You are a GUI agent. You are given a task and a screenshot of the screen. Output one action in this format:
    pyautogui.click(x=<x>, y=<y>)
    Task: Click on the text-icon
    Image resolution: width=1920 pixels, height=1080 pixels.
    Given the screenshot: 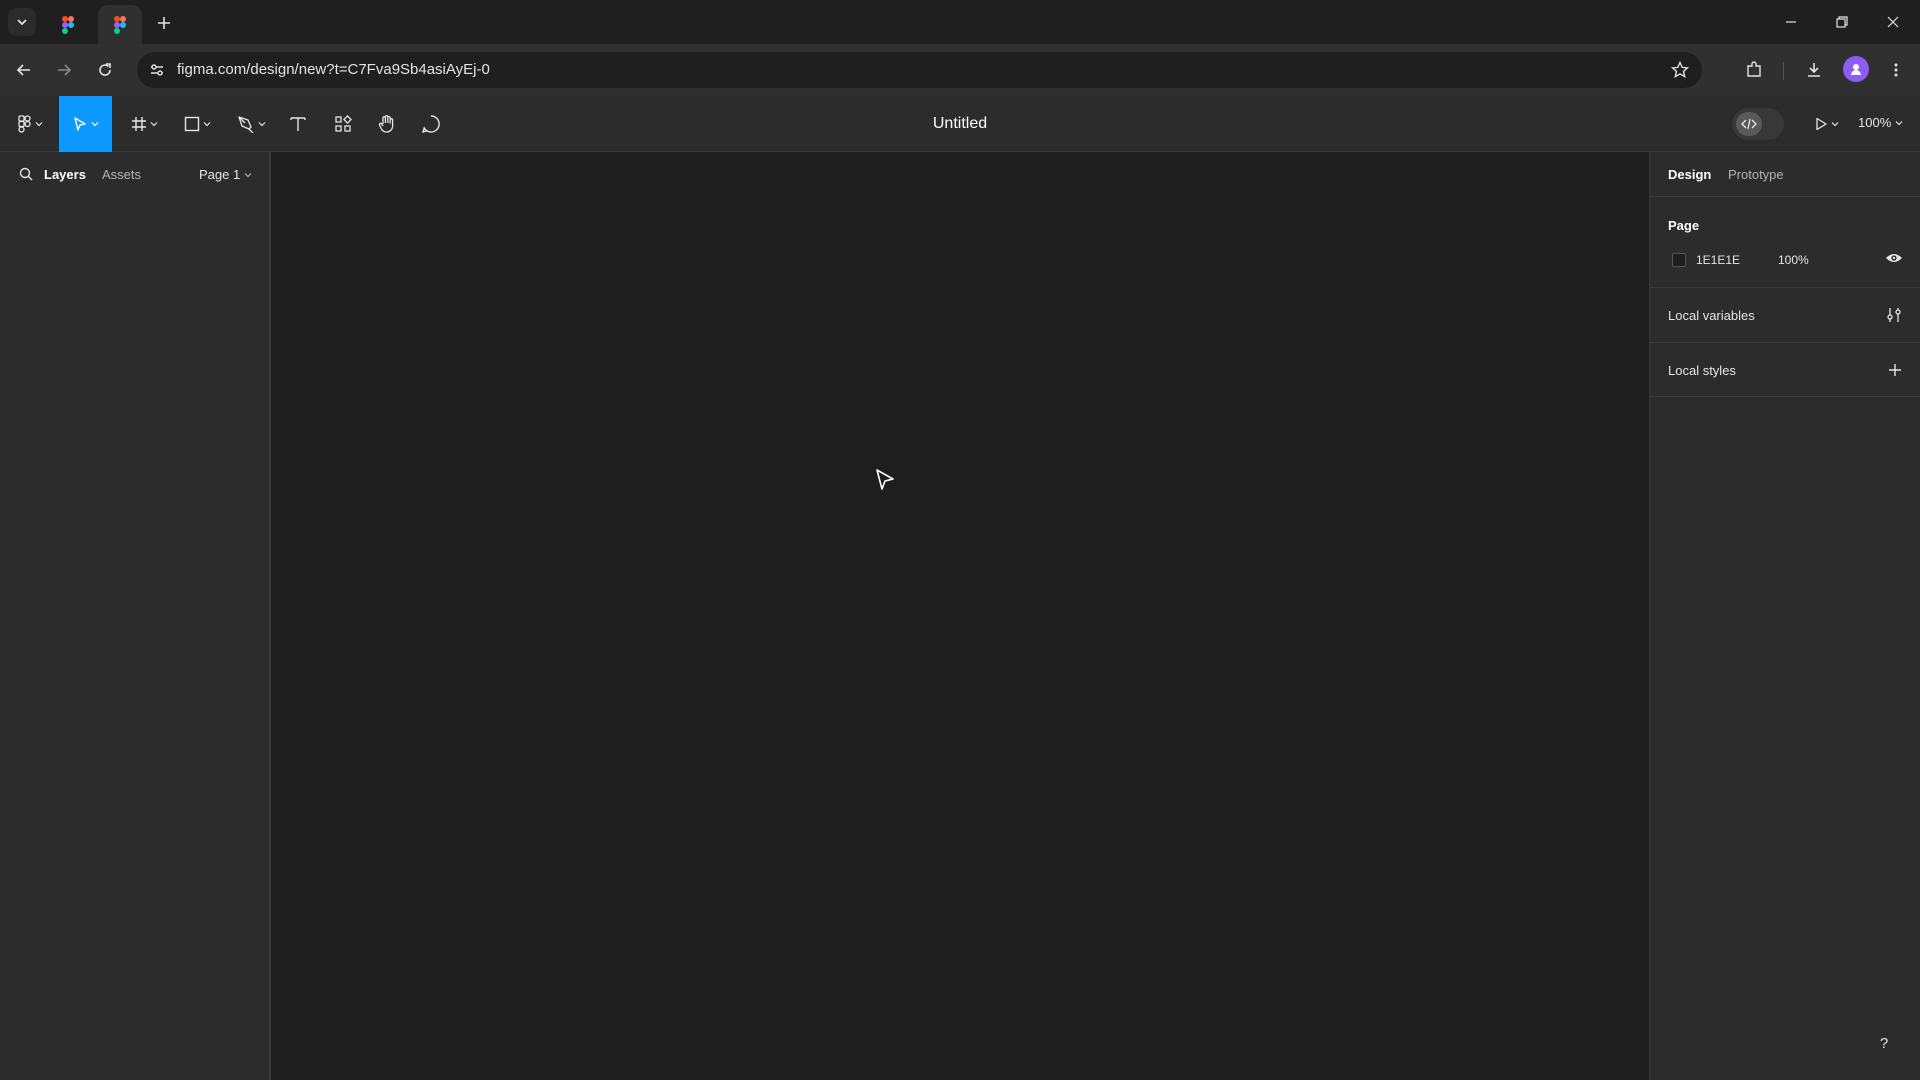 What is the action you would take?
    pyautogui.click(x=298, y=124)
    